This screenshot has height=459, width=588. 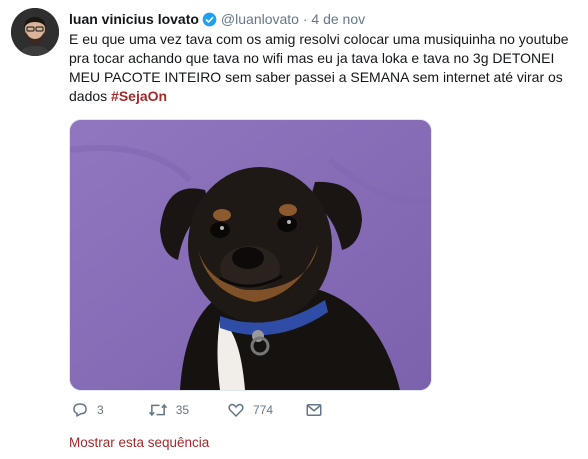 What do you see at coordinates (338, 19) in the screenshot?
I see `tweet-date: 4 de nov` at bounding box center [338, 19].